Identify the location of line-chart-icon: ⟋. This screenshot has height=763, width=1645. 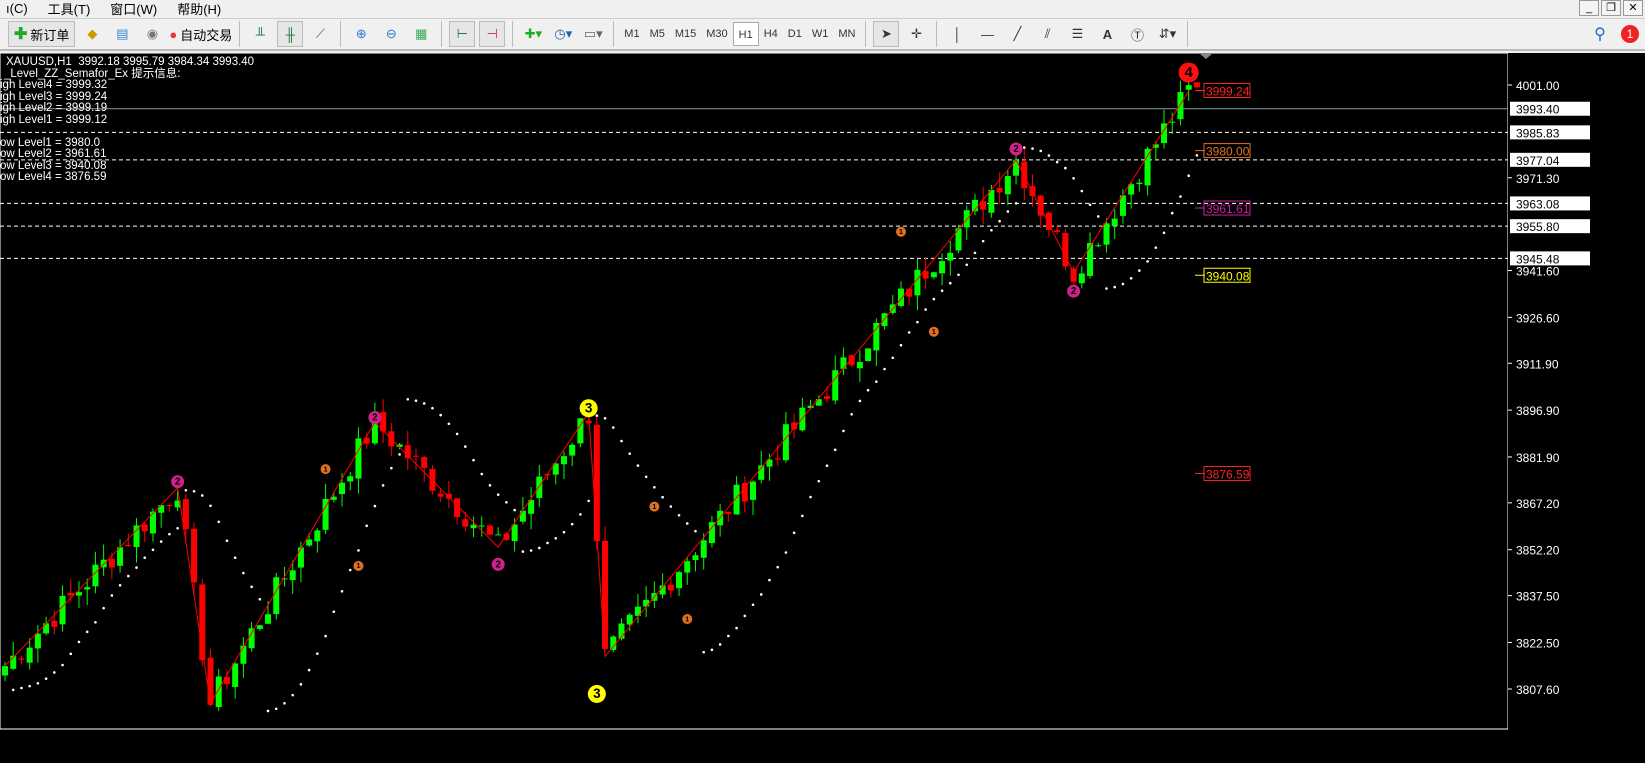
(320, 34).